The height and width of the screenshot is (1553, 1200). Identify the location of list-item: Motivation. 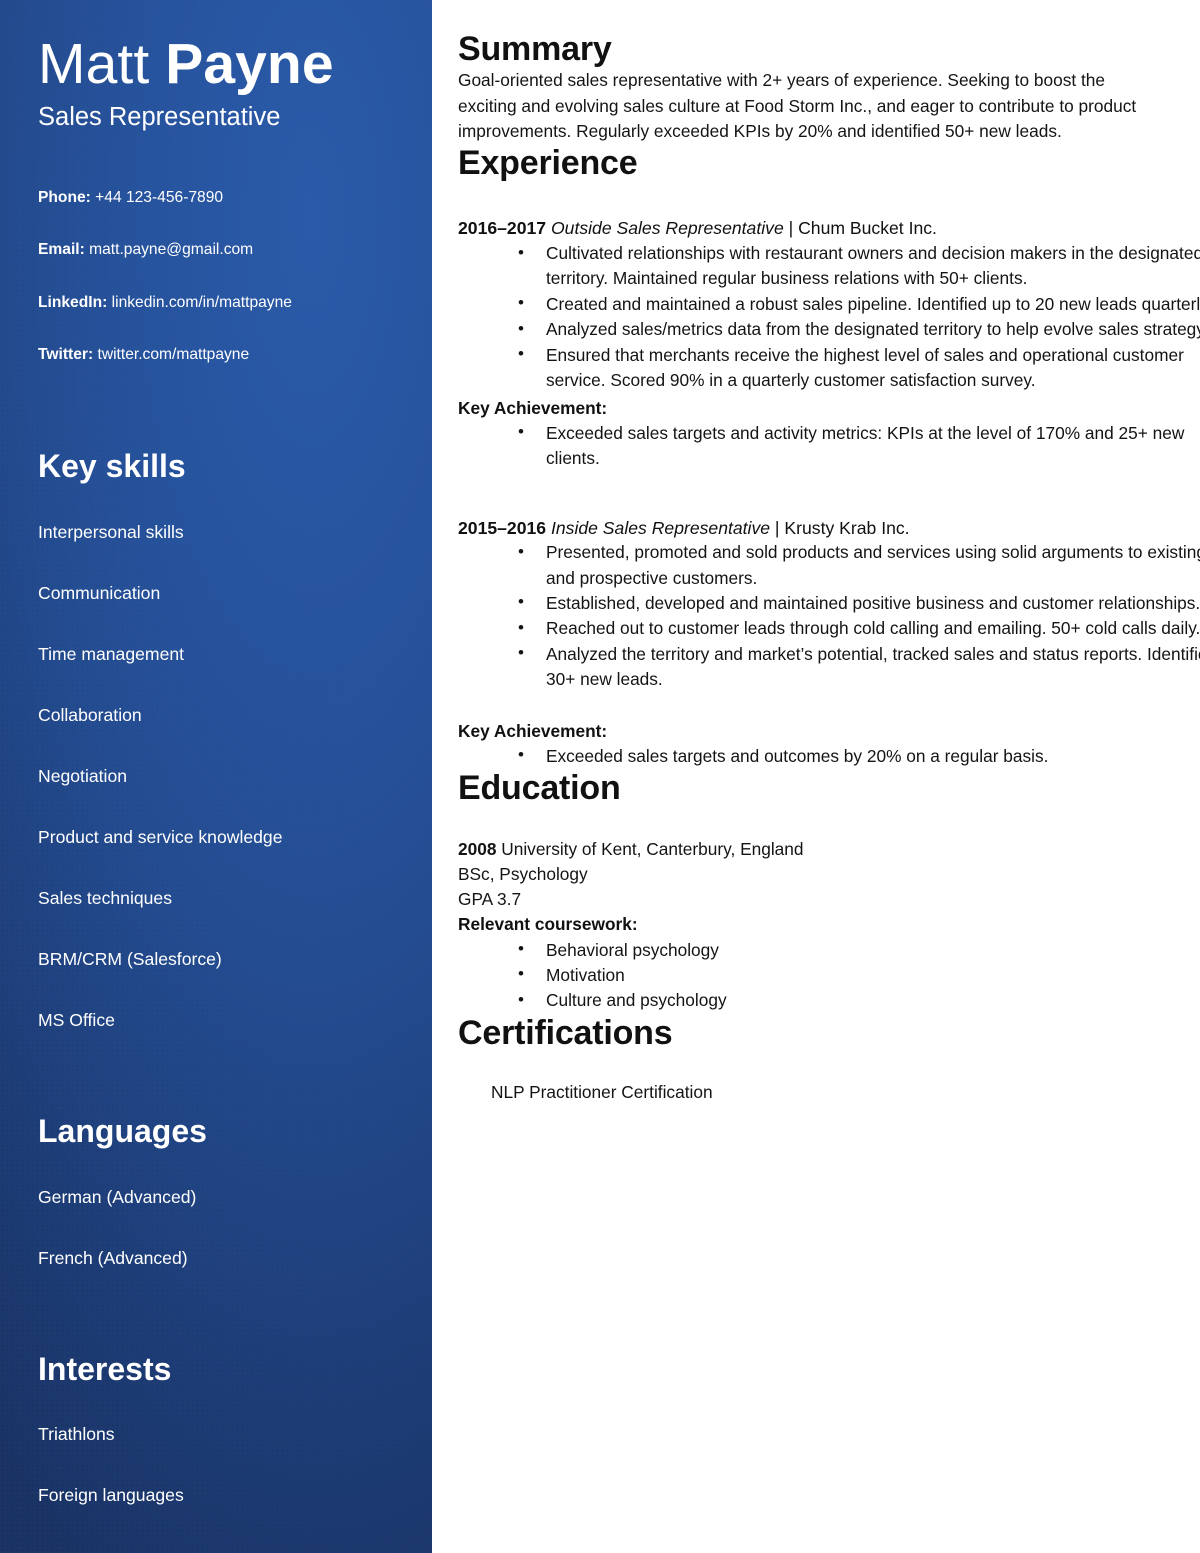
(839, 975).